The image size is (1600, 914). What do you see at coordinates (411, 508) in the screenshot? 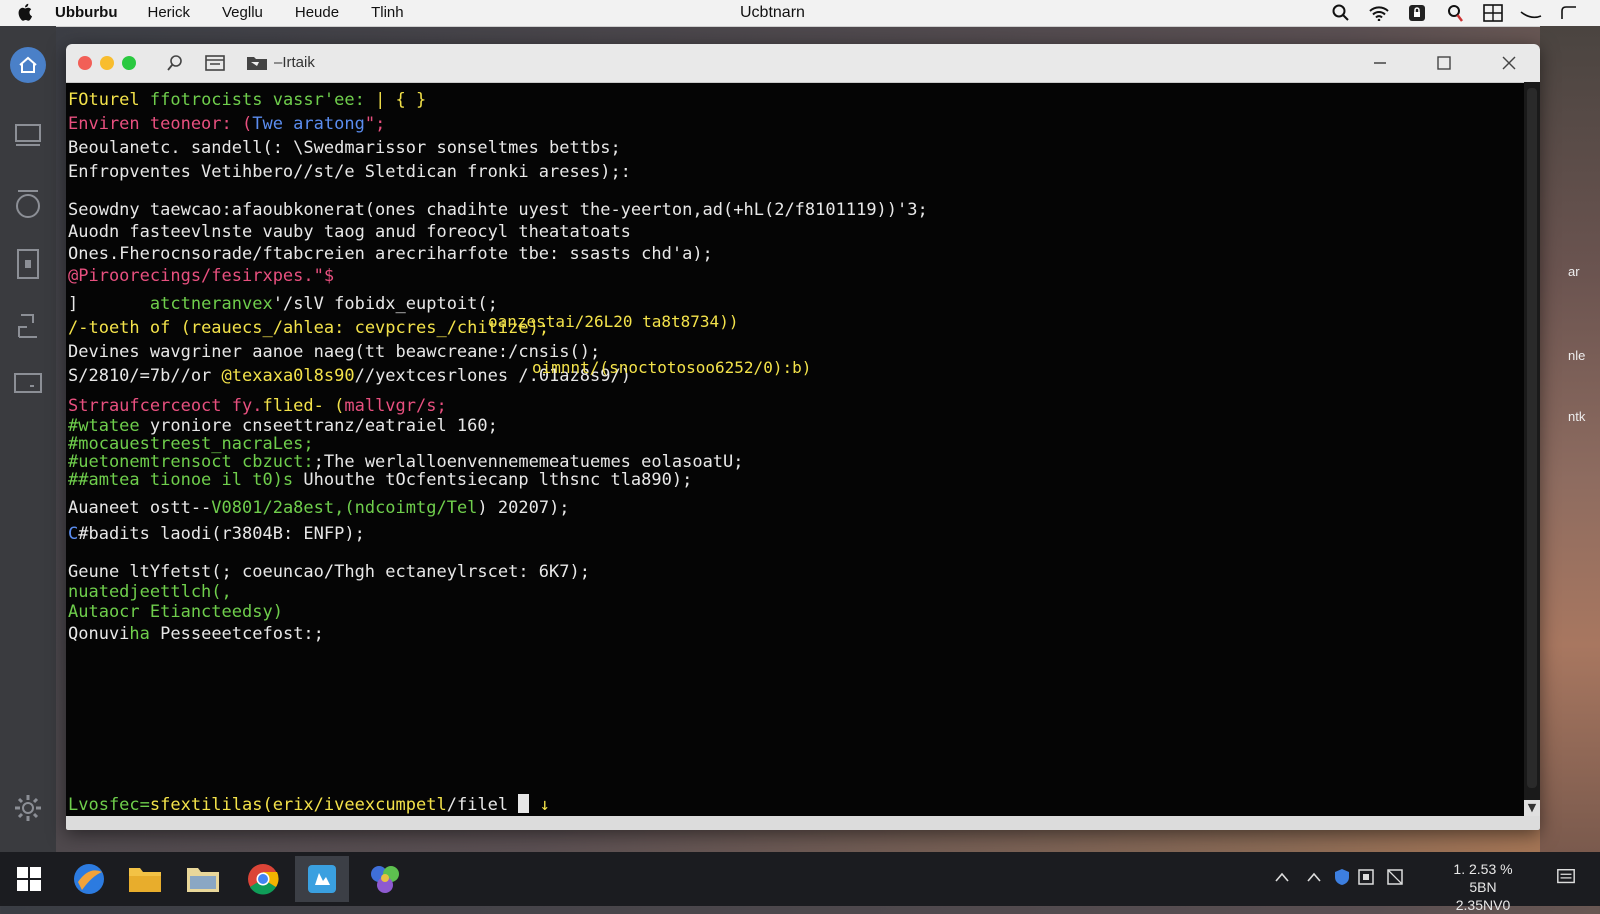
I see `terminal-text-segment: (ndcoimtg/Tel` at bounding box center [411, 508].